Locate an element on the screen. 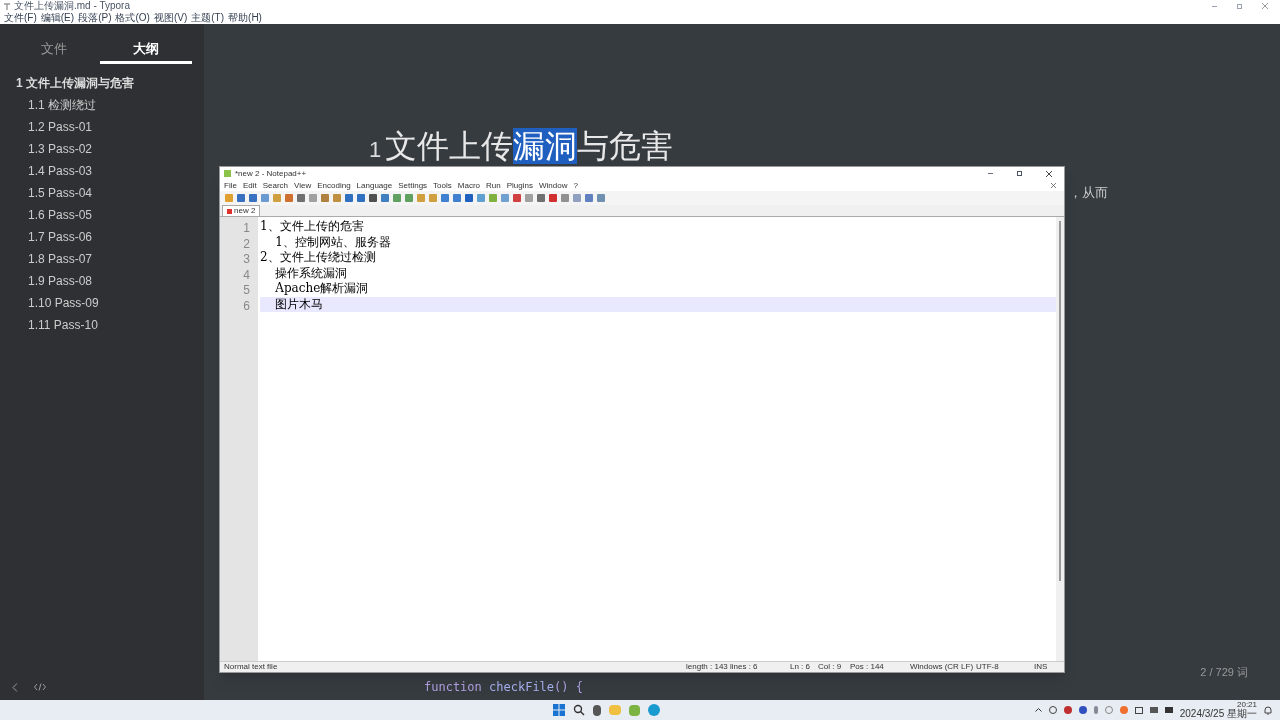 The height and width of the screenshot is (720, 1280). line-number: 1 is located at coordinates (246, 227).